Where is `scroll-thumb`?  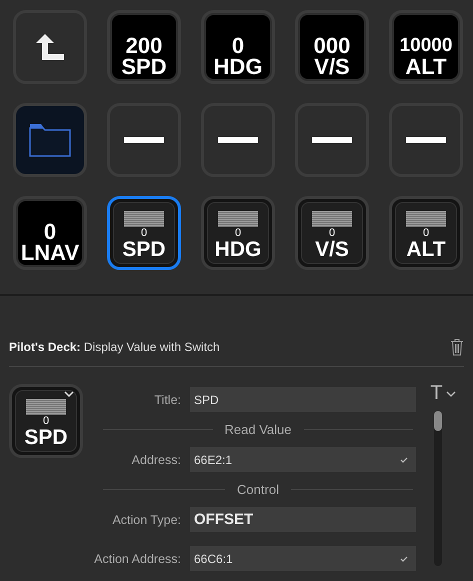 scroll-thumb is located at coordinates (438, 421).